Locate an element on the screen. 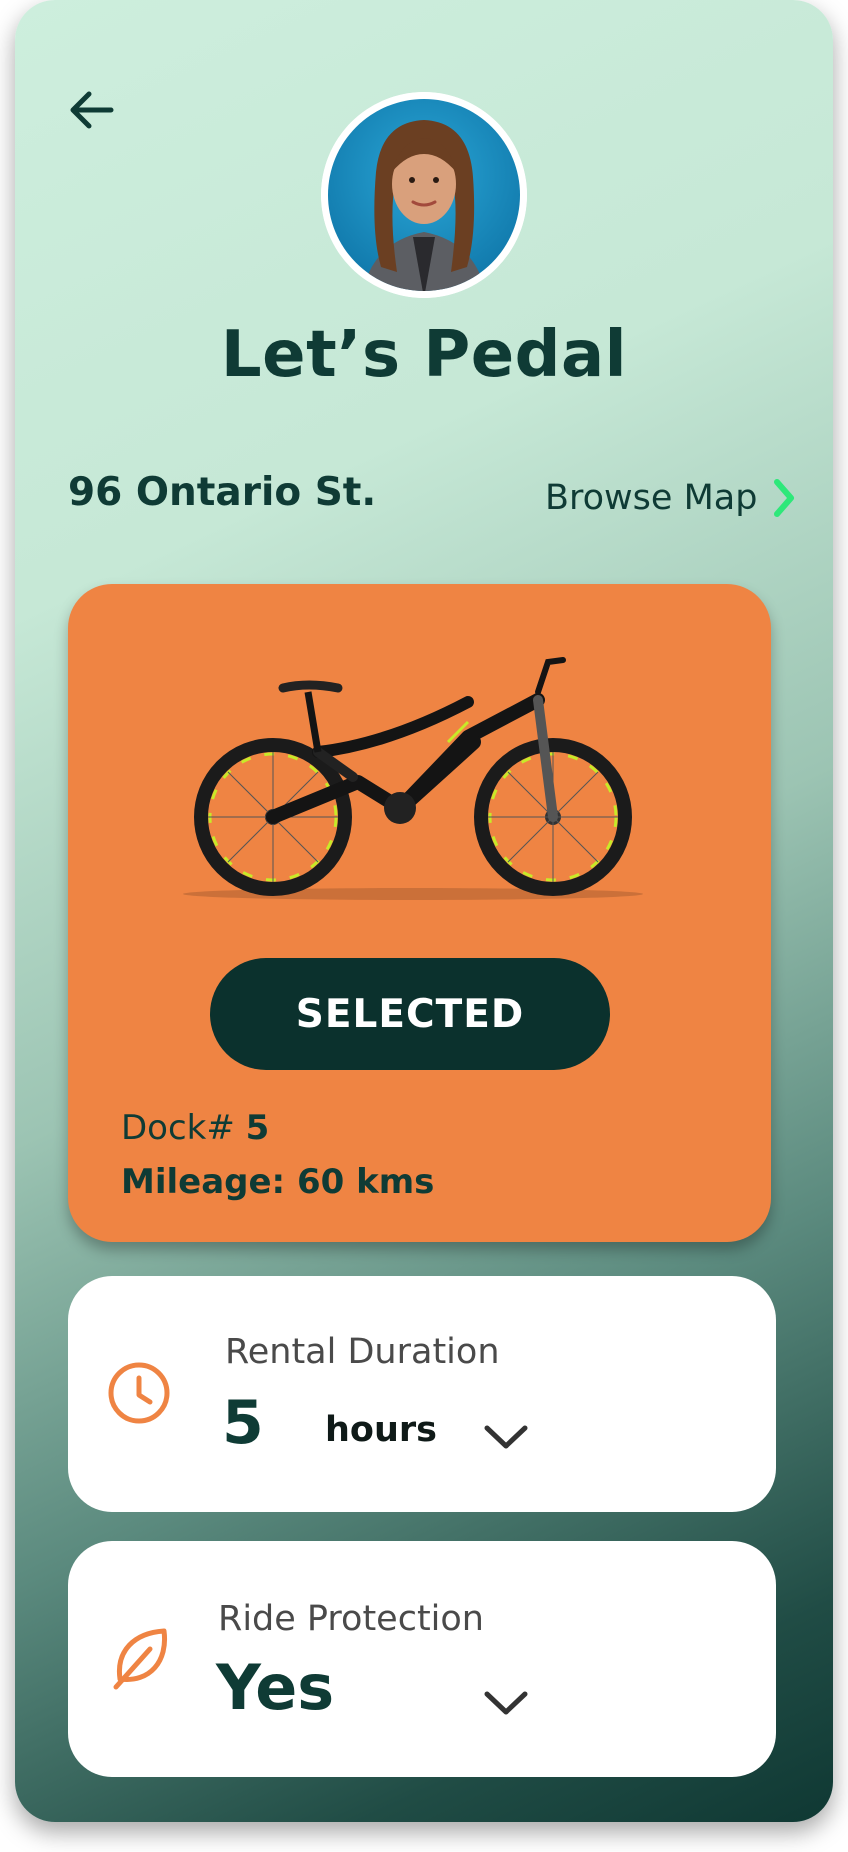  dock-number: 5 is located at coordinates (257, 1128).